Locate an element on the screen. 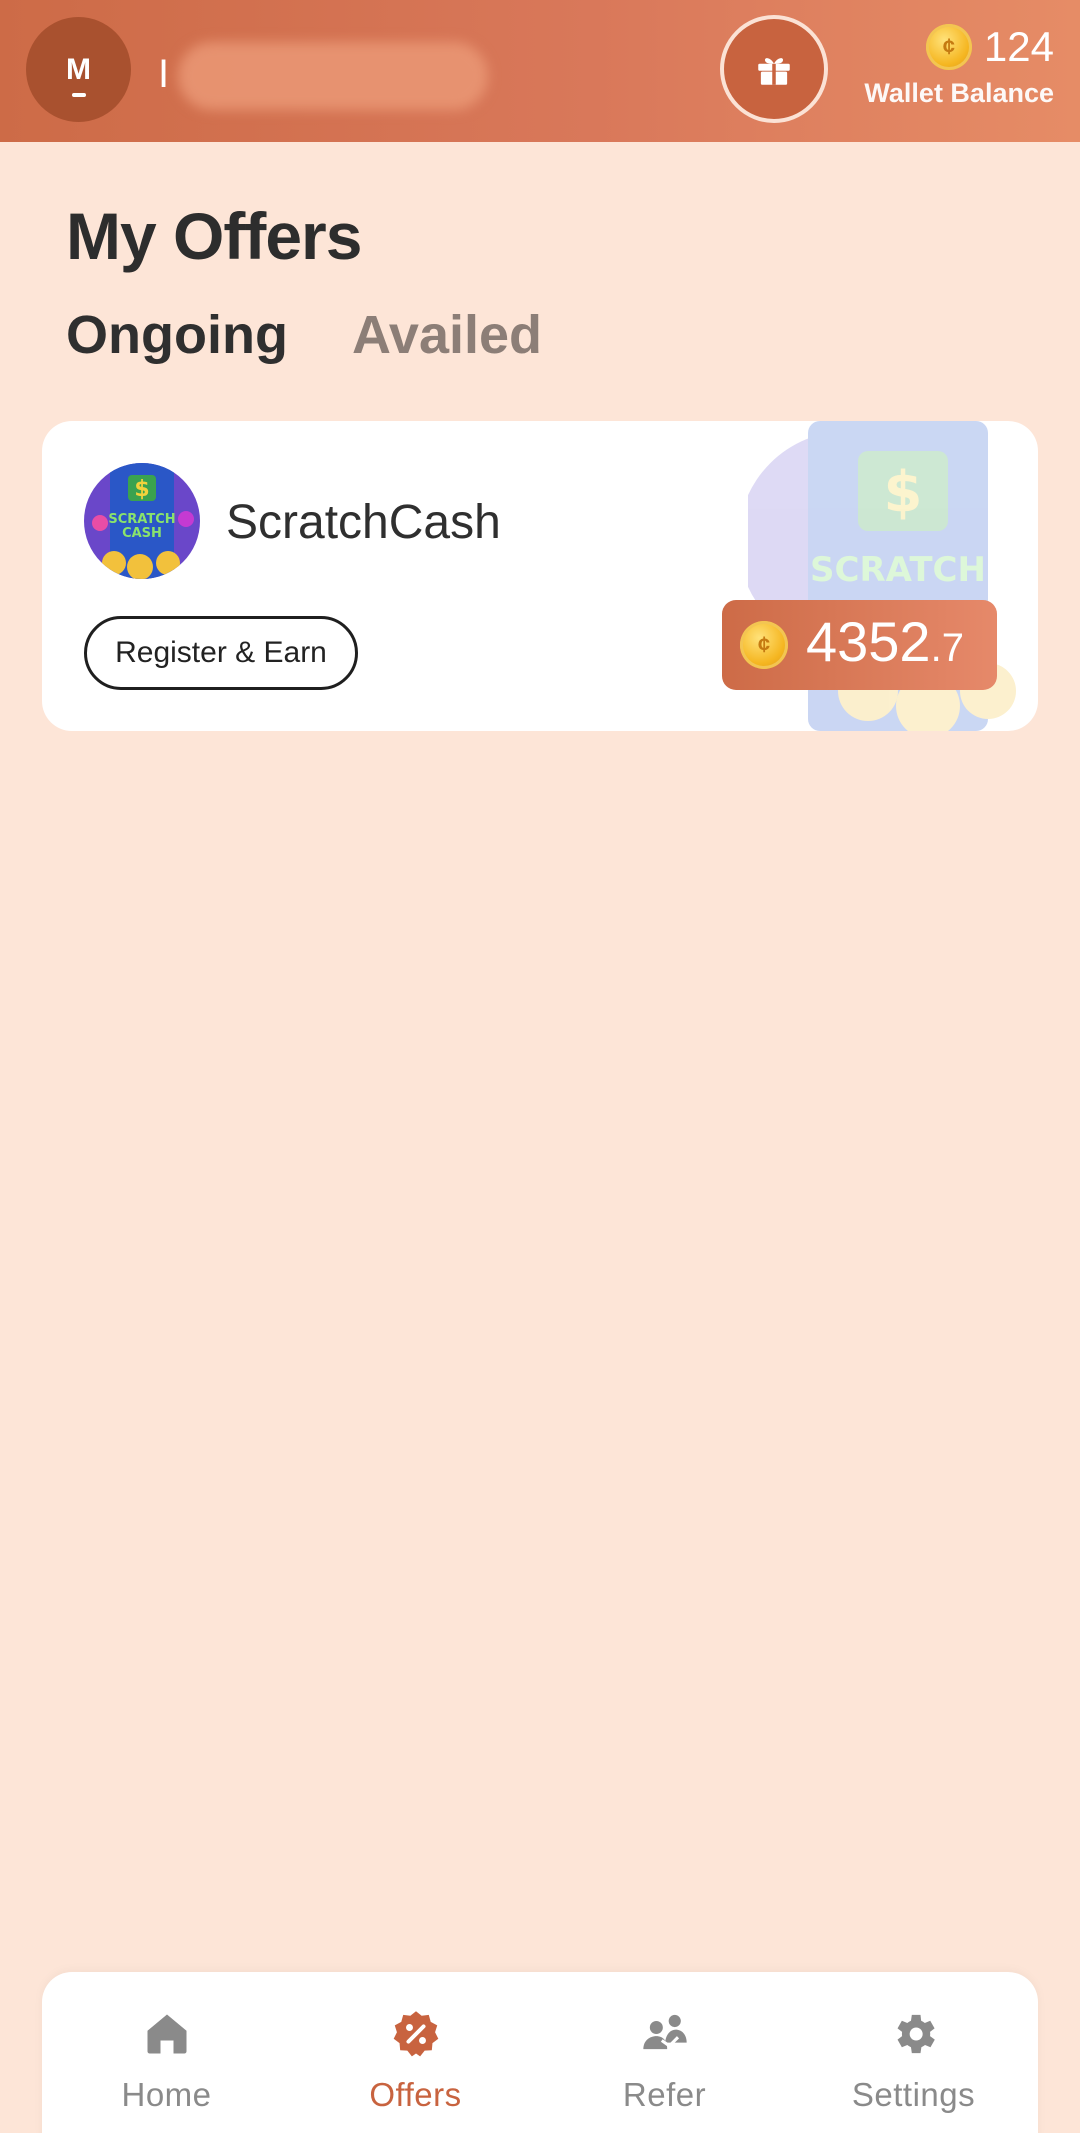 Image resolution: width=1080 pixels, height=2133 pixels. gift-button is located at coordinates (774, 69).